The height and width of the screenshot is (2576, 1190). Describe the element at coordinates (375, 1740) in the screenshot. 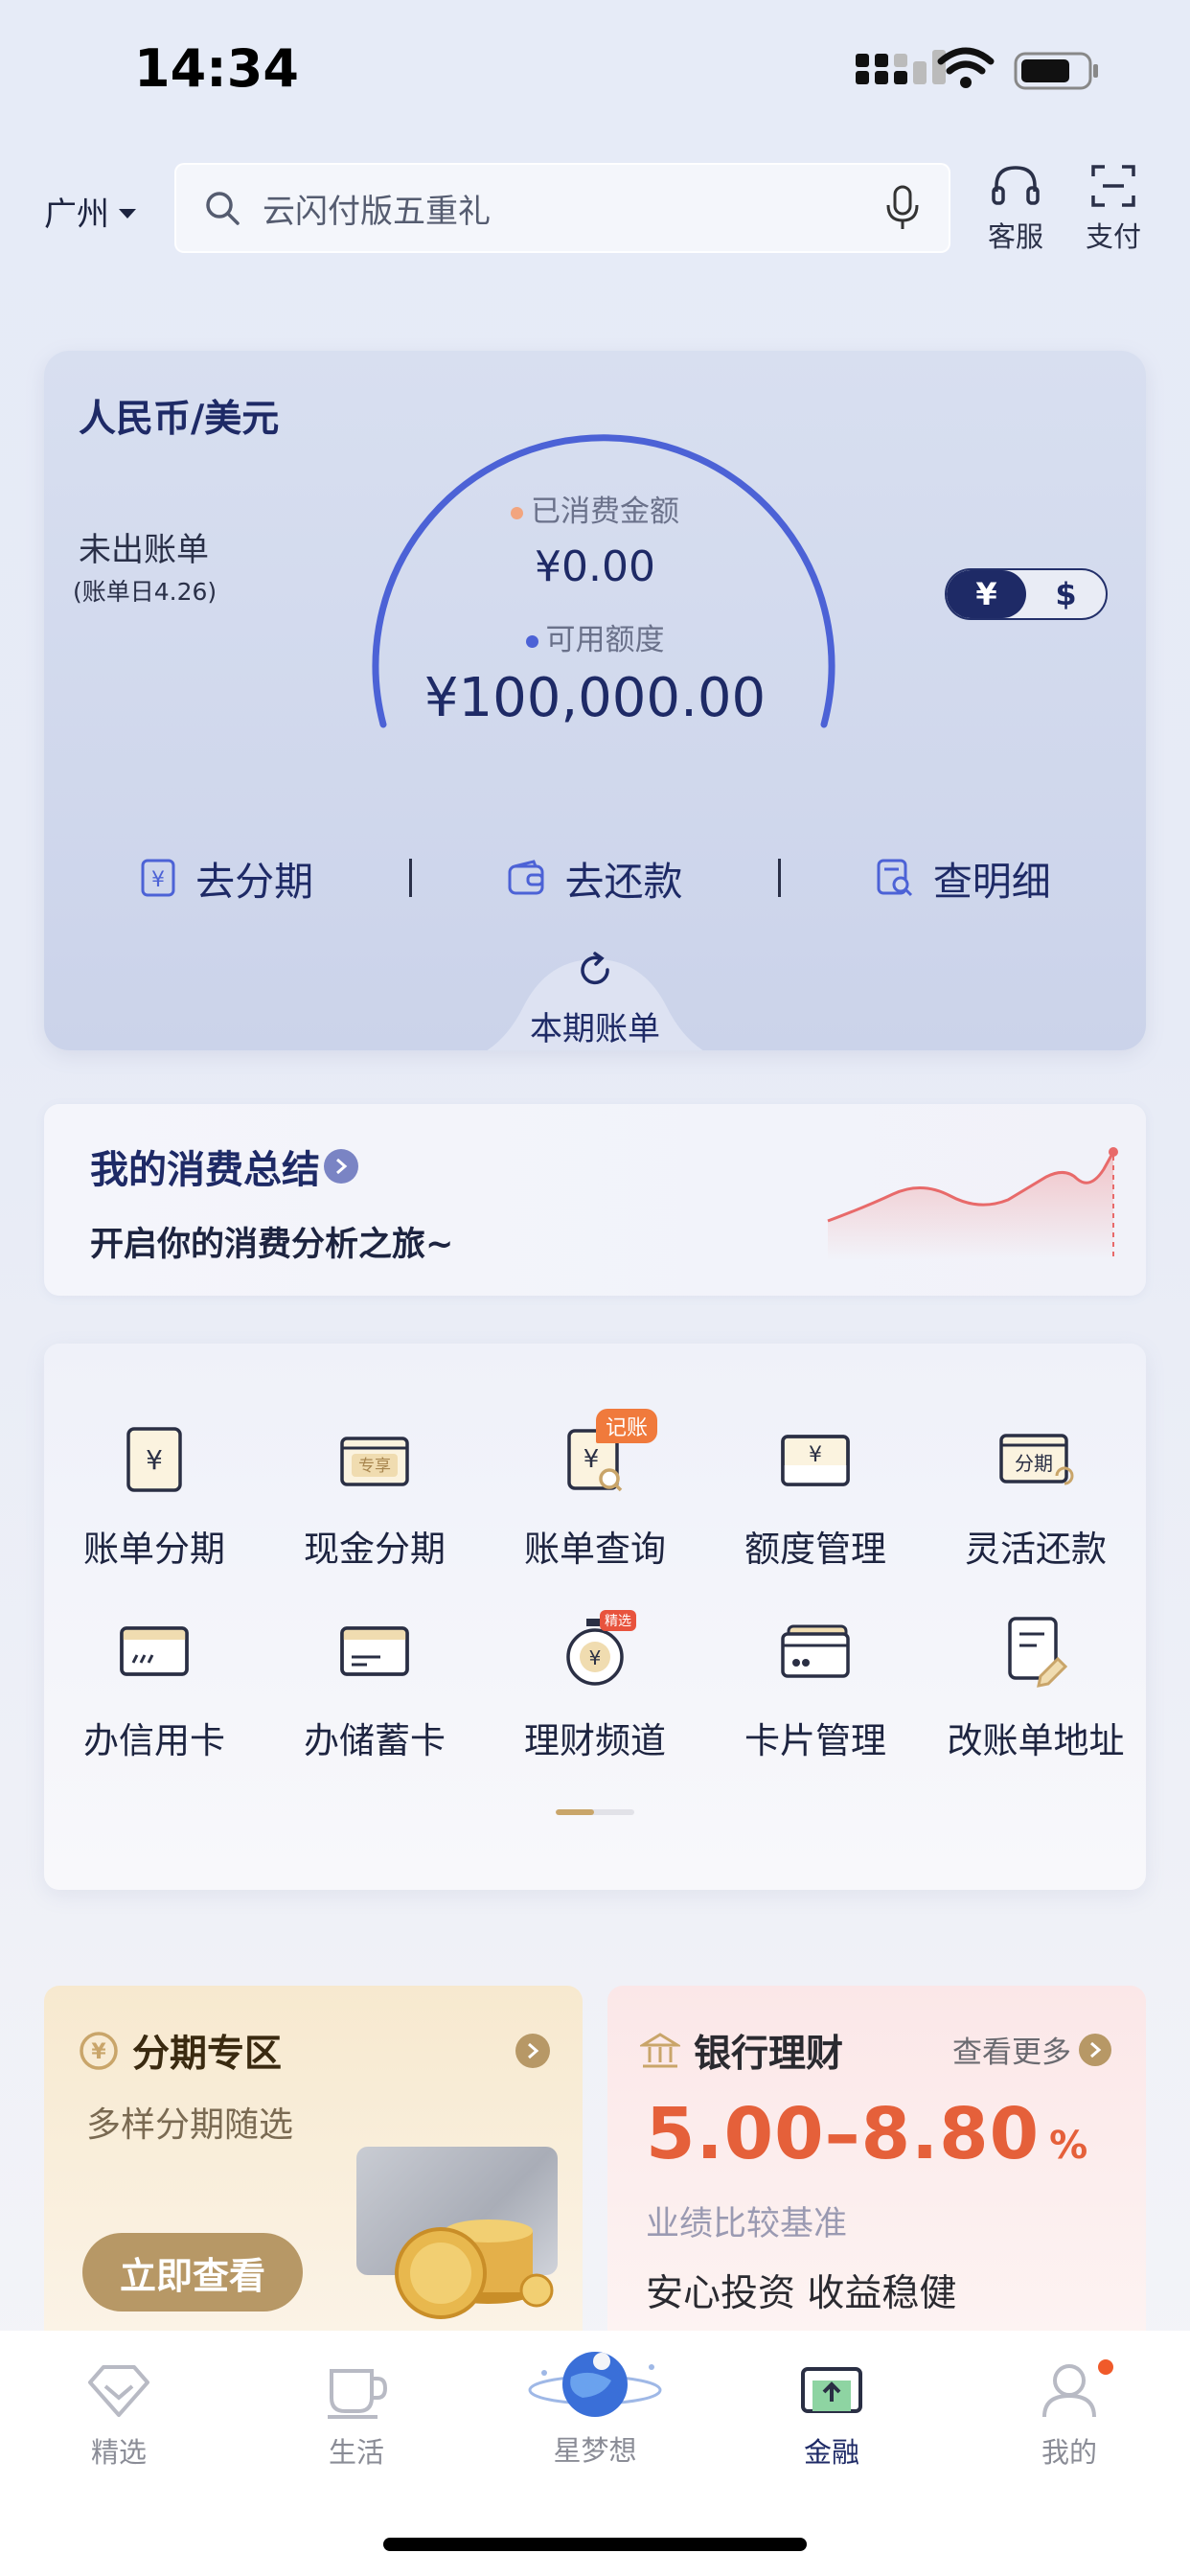

I see `service-label: 办储蓄卡` at that location.